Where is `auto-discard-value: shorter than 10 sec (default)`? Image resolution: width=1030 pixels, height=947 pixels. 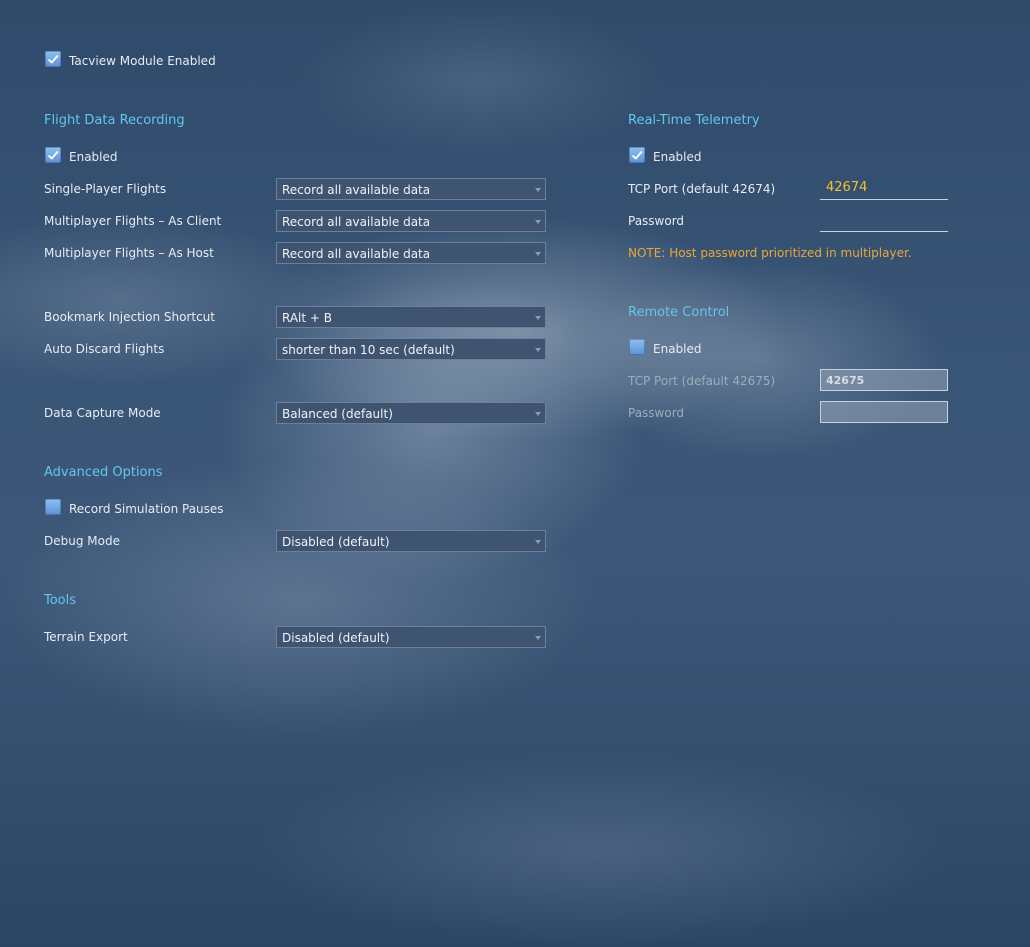
auto-discard-value: shorter than 10 sec (default) is located at coordinates (368, 350).